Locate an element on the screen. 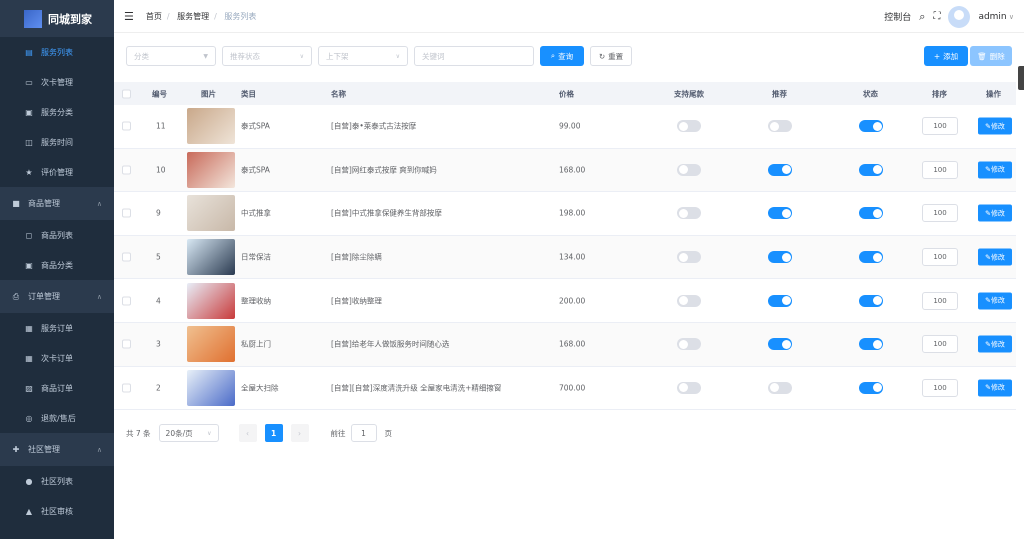  sidebar-item-0: ▤ 服务列表 is located at coordinates (57, 52).